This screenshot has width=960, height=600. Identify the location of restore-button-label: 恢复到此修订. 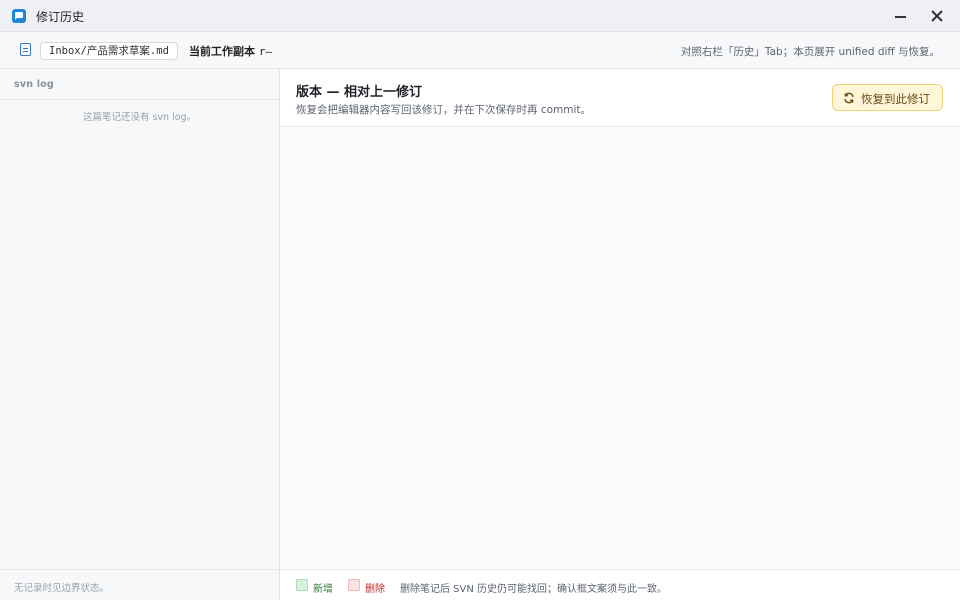
(895, 99).